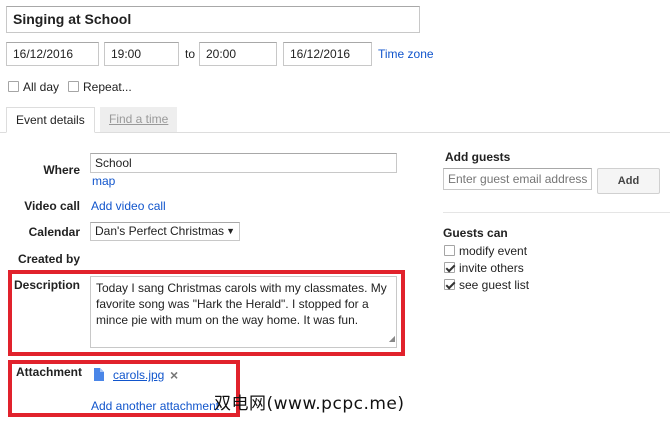 The width and height of the screenshot is (670, 422). What do you see at coordinates (139, 119) in the screenshot?
I see `tab-find-a-time: Find a time` at bounding box center [139, 119].